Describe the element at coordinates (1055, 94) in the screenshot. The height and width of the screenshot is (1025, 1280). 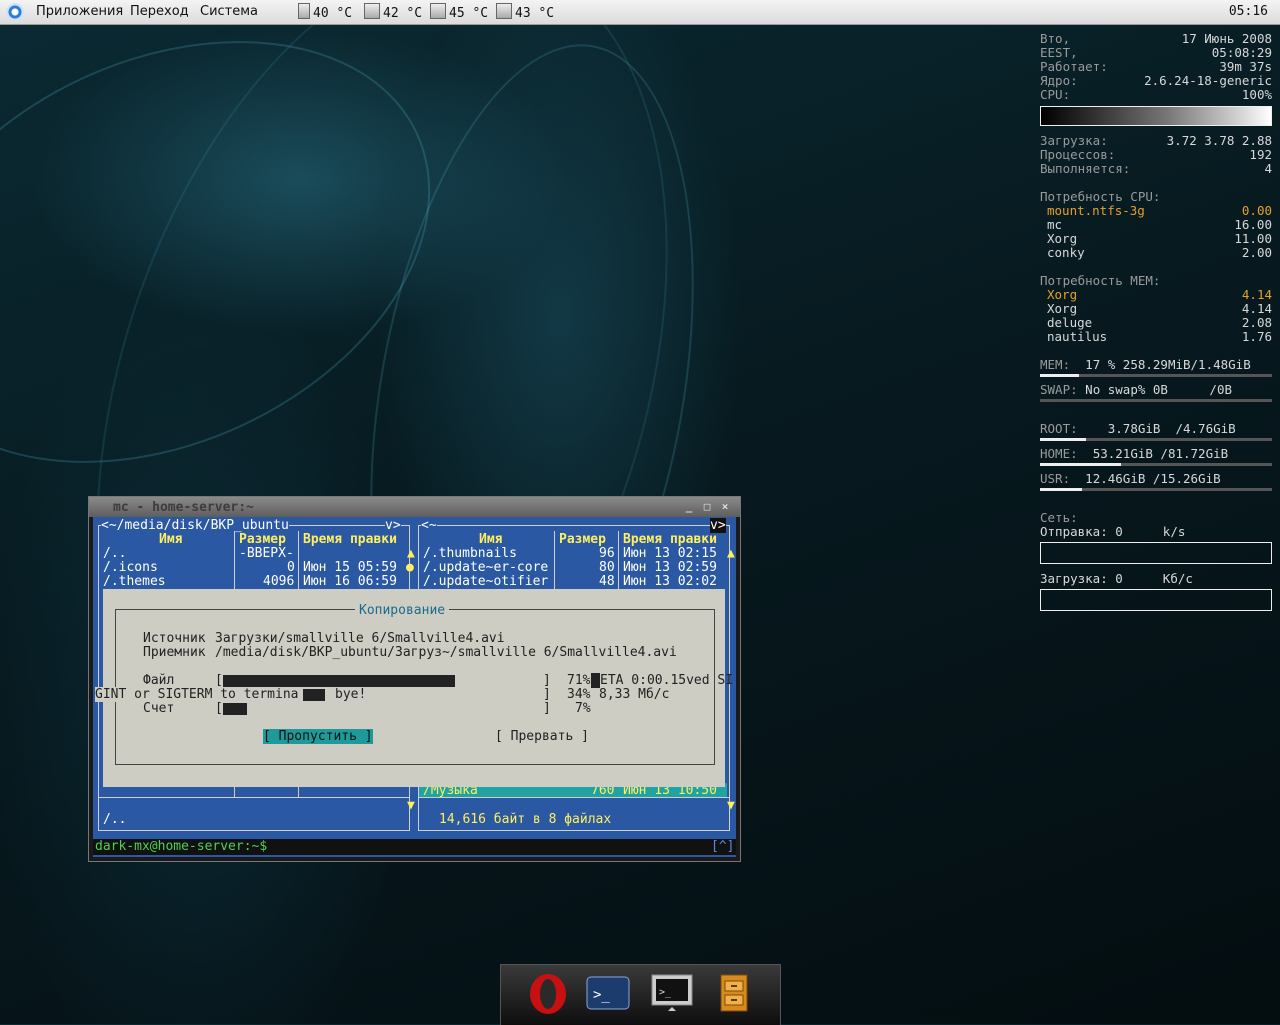
I see `cpu-label: CPU:` at that location.